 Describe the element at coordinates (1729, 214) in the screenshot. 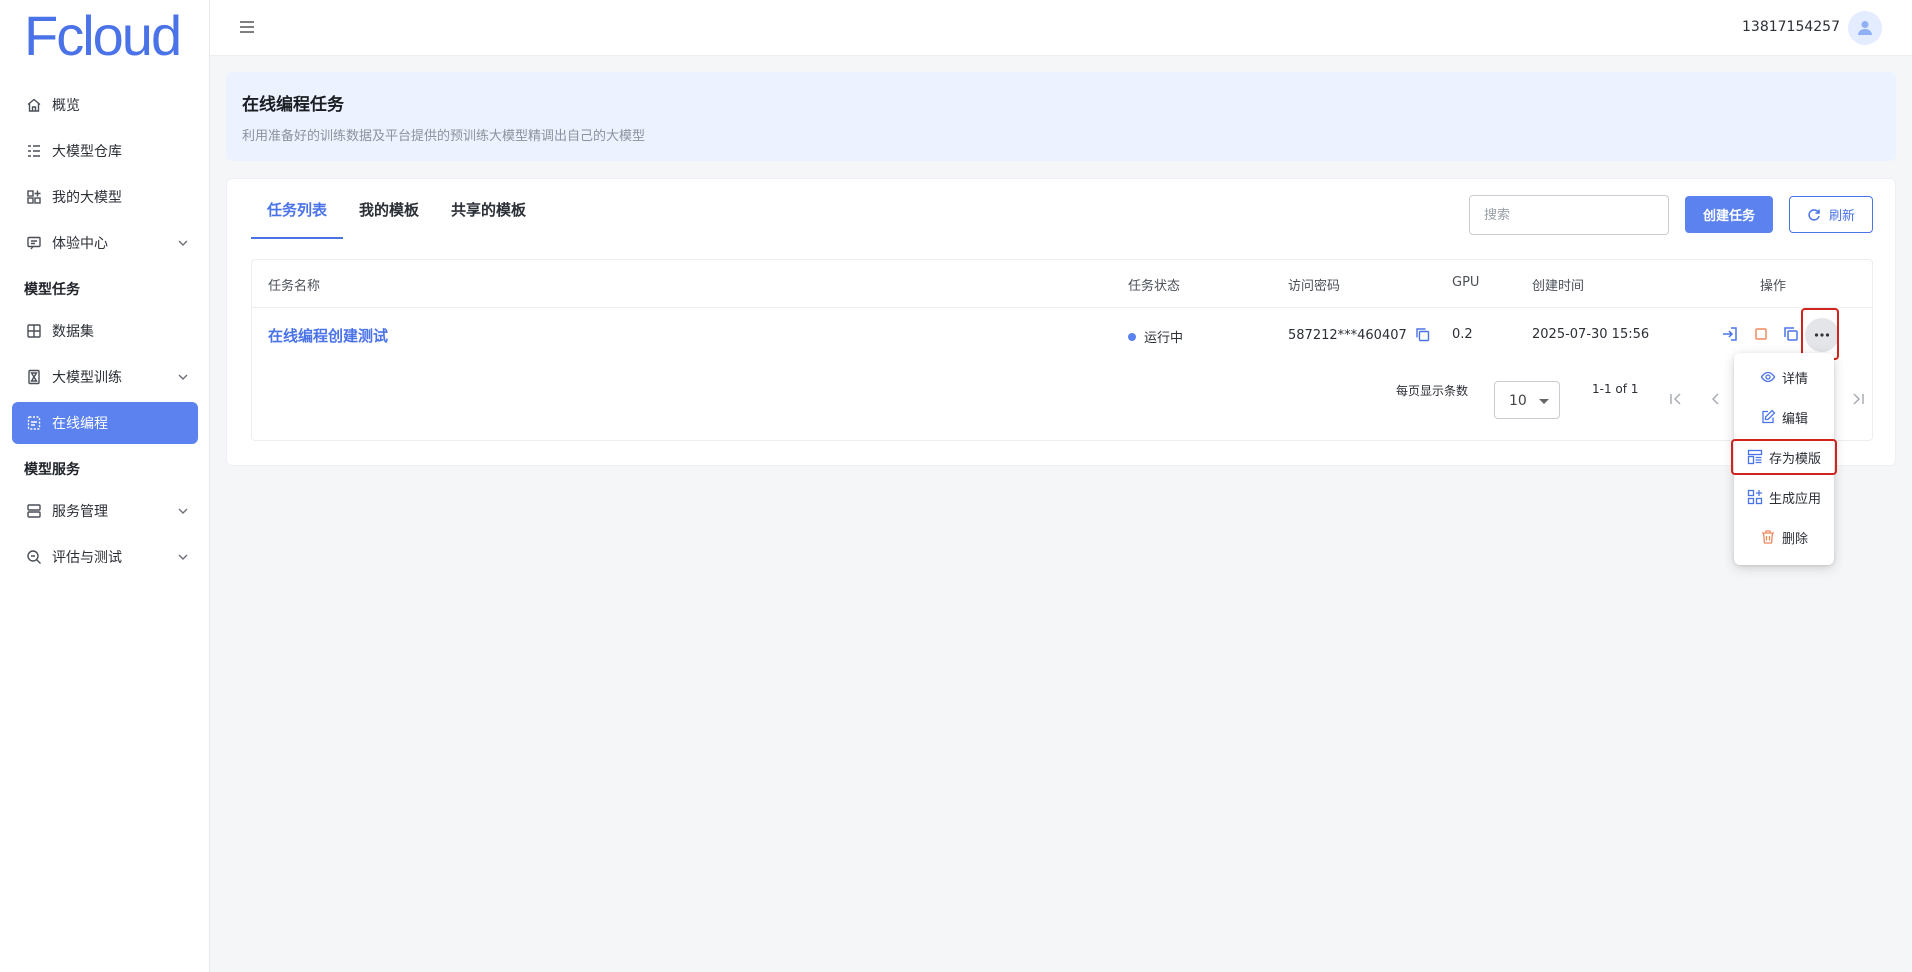

I see `create-task-button: 创建任务` at that location.